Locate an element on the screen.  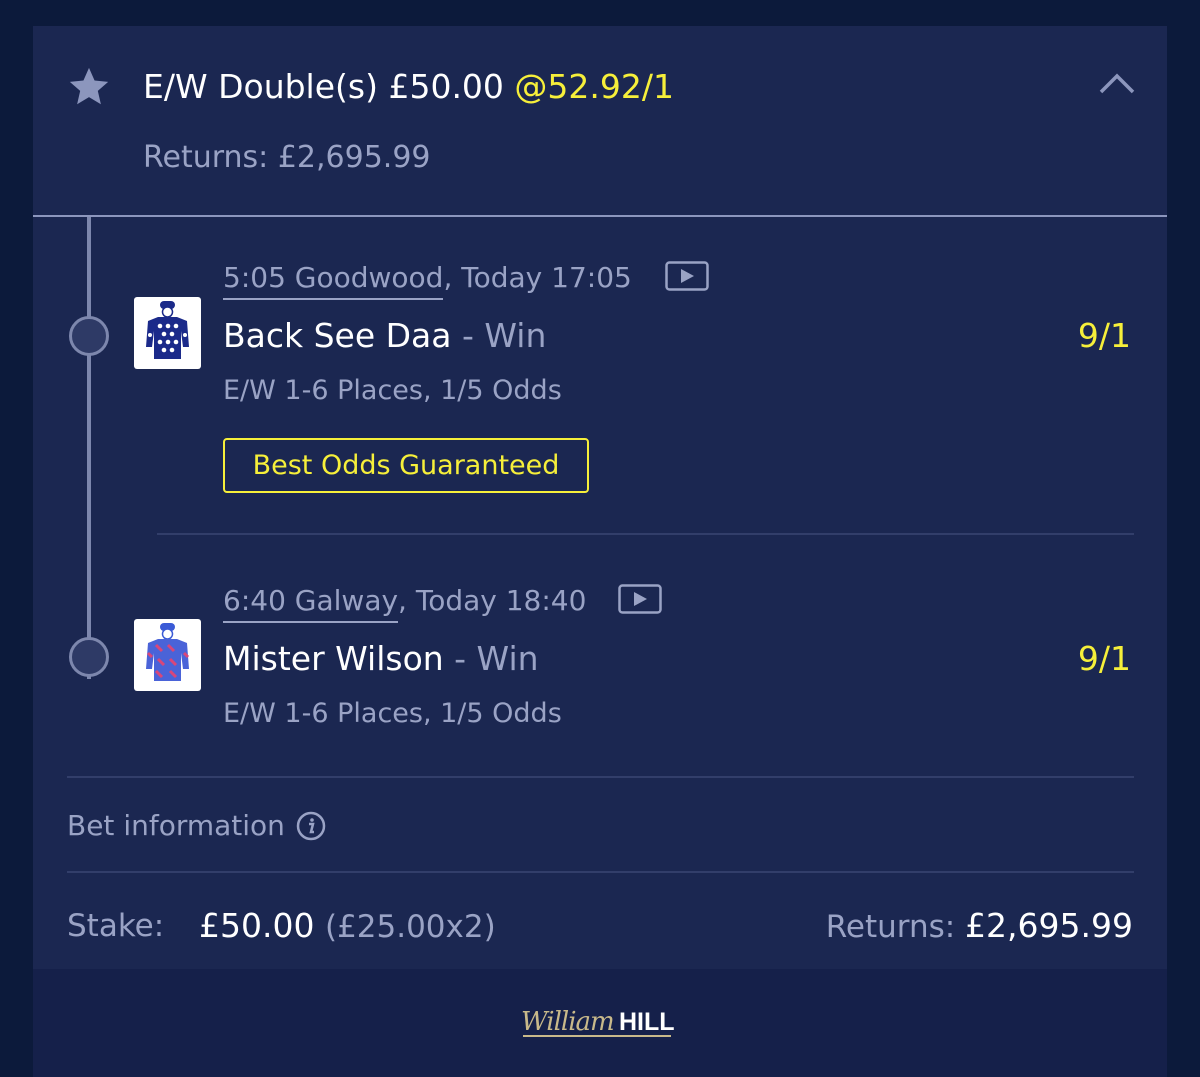
stake-total: £50.00 is located at coordinates (257, 925).